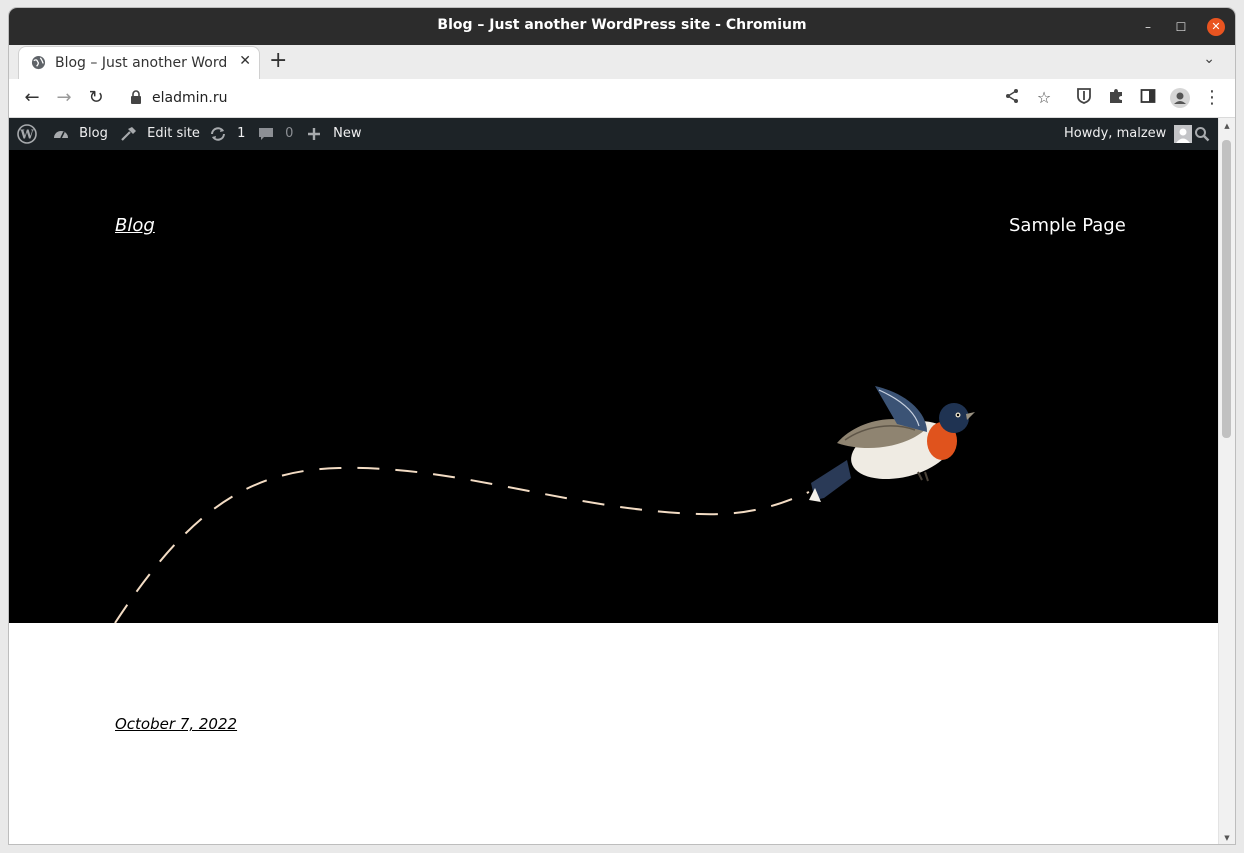 This screenshot has height=853, width=1244. I want to click on tab-strip: Blog – Just another WordPress site ✕ + ⌄, so click(622, 62).